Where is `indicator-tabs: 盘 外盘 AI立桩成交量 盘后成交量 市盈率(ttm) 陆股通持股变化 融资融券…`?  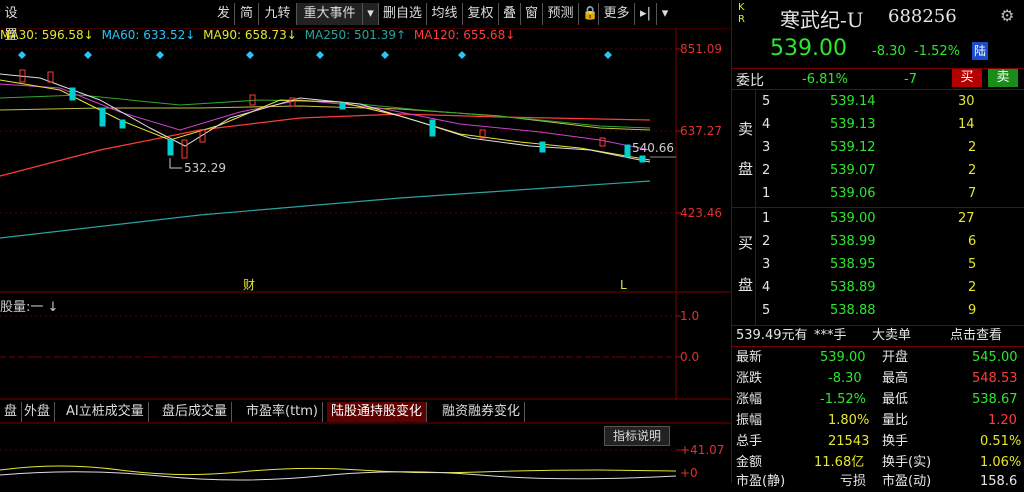
indicator-tabs: 盘 外盘 AI立桩成交量 盘后成交量 市盈率(ttm) 陆股通持股变化 融资融券… is located at coordinates (365, 411).